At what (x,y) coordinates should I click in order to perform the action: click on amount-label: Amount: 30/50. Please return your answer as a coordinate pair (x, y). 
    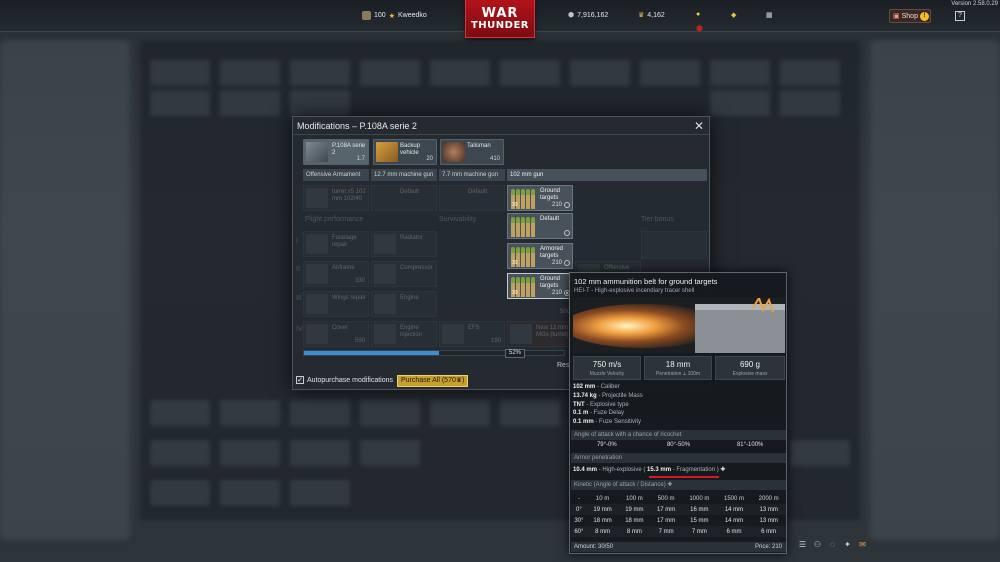
    Looking at the image, I should click on (594, 547).